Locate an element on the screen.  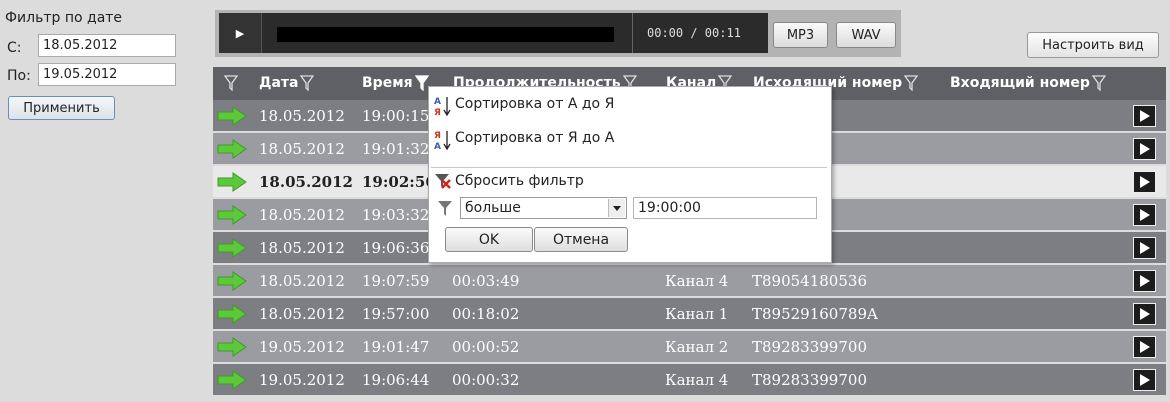
cell-time: 19:01:32 is located at coordinates (396, 149).